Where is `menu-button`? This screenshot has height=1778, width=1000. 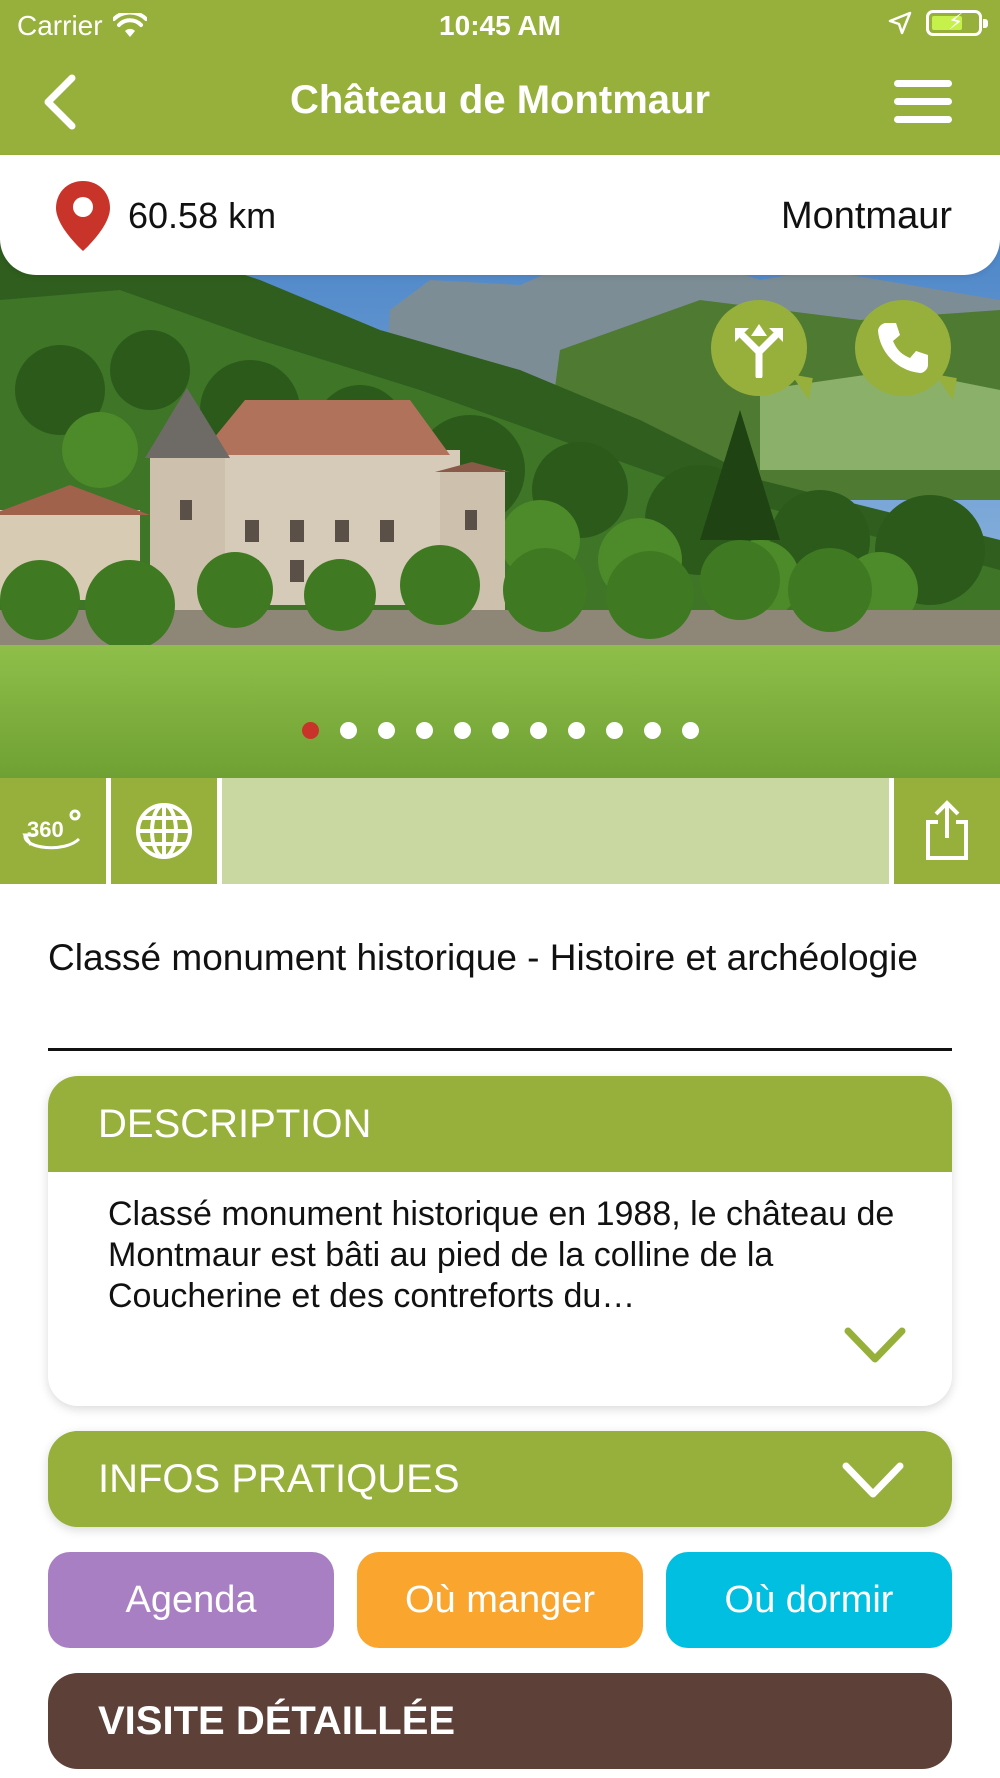
menu-button is located at coordinates (923, 102).